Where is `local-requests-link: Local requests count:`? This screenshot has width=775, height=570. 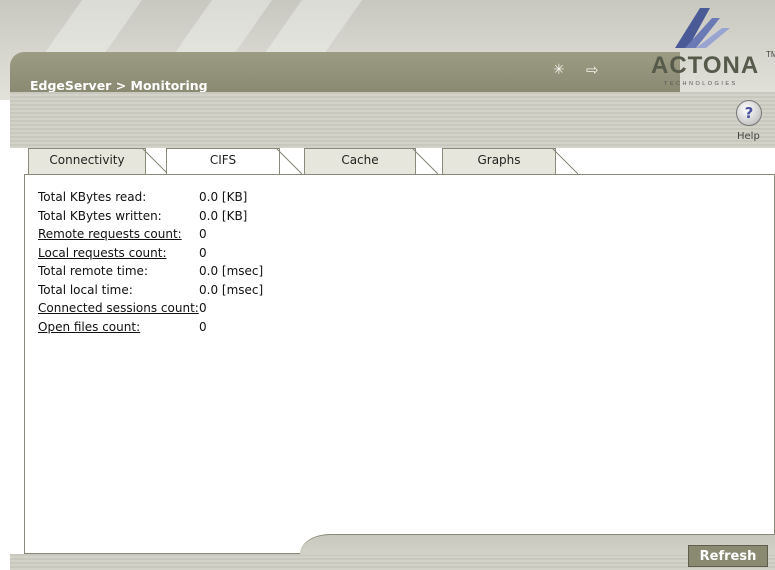
local-requests-link: Local requests count: is located at coordinates (102, 253).